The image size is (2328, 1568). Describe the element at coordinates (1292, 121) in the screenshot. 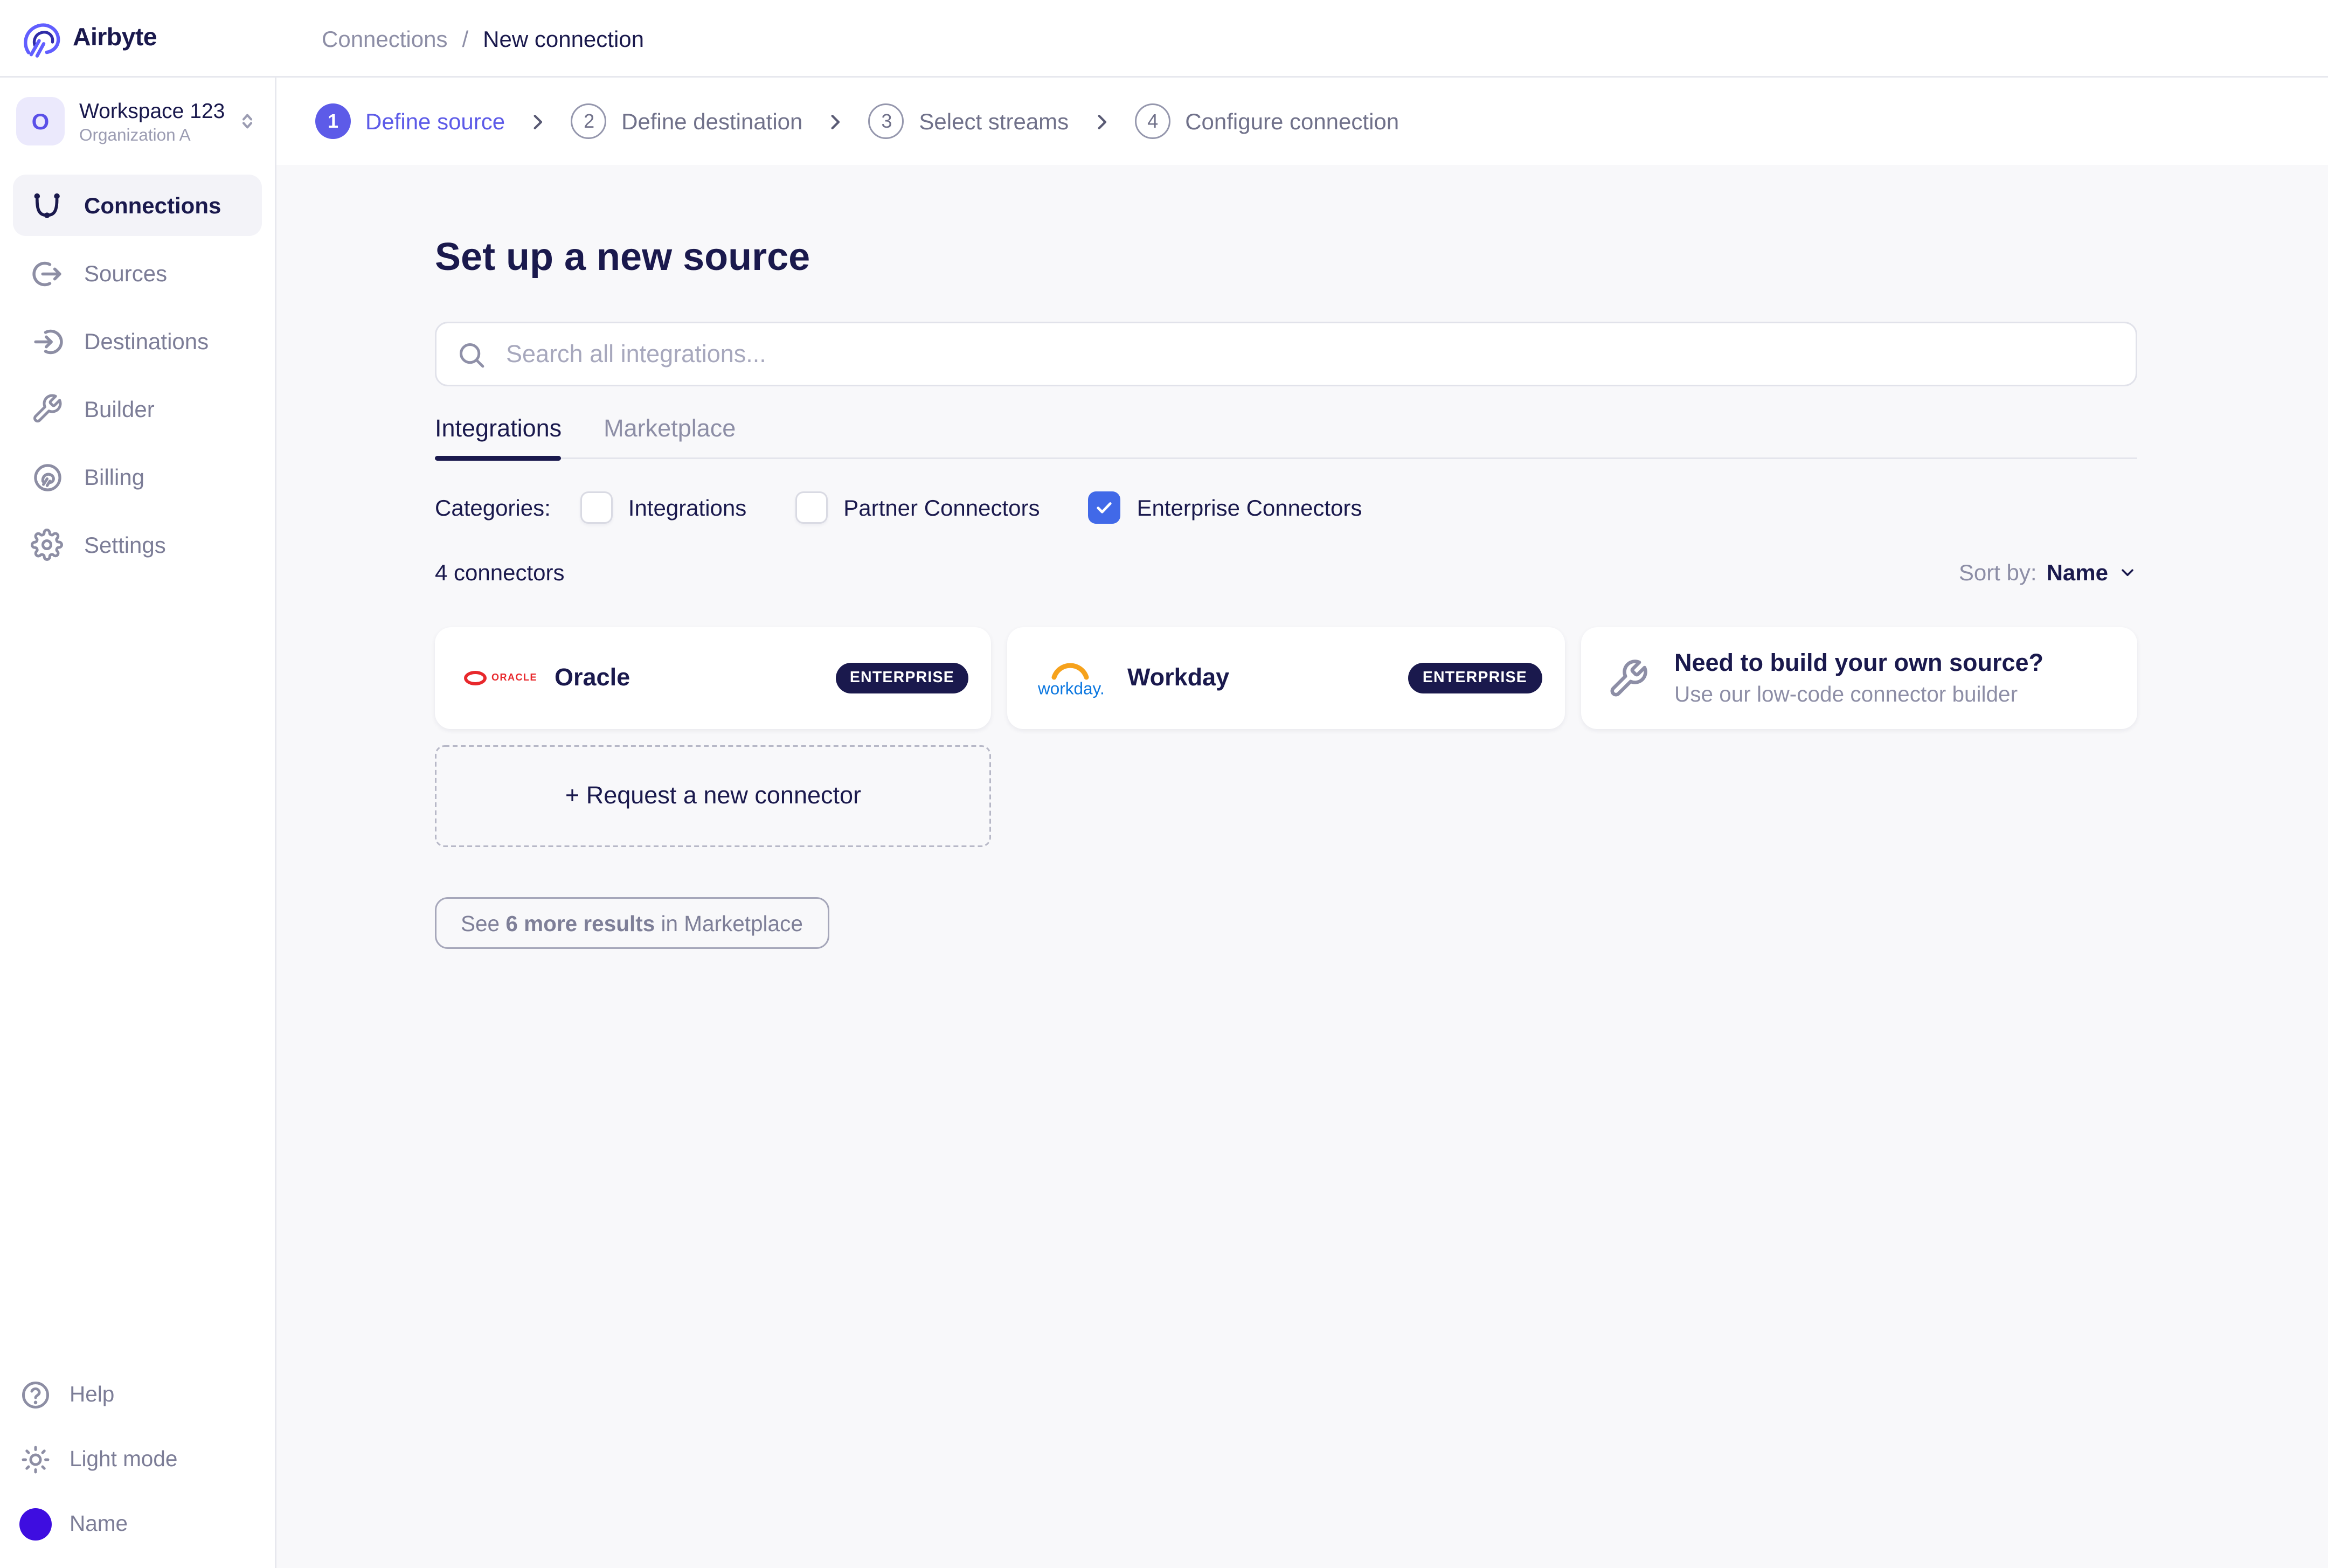

I see `step-label: Configure connection` at that location.